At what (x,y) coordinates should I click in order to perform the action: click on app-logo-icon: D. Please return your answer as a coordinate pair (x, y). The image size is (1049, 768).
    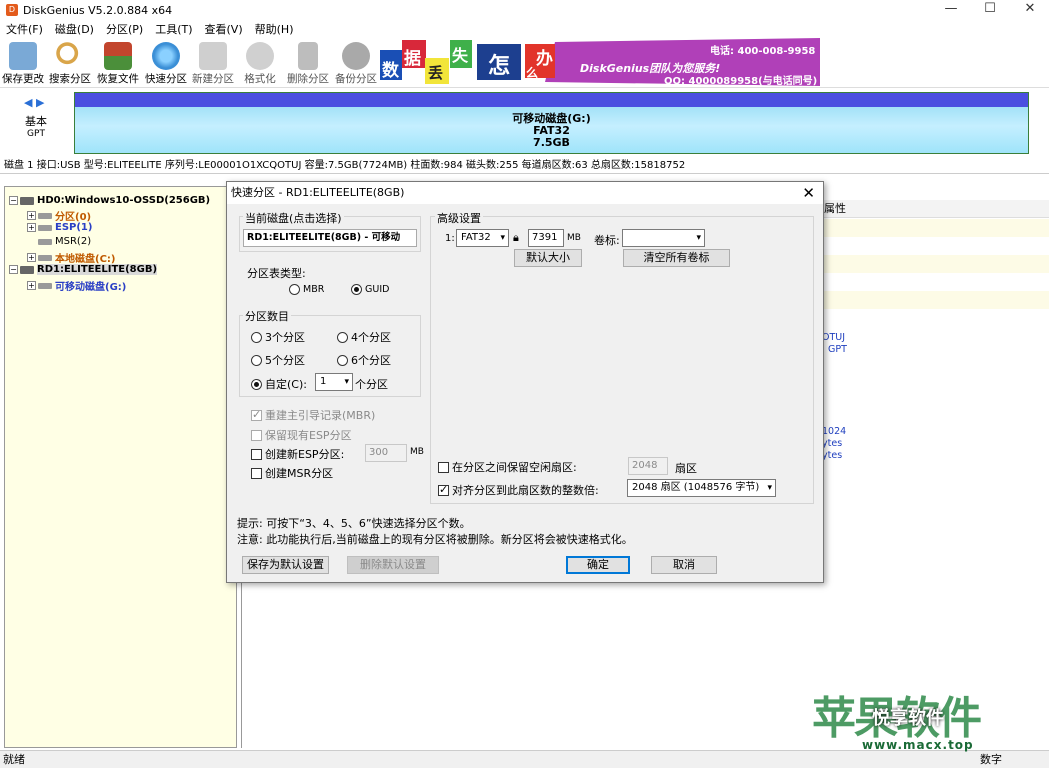
    Looking at the image, I should click on (12, 10).